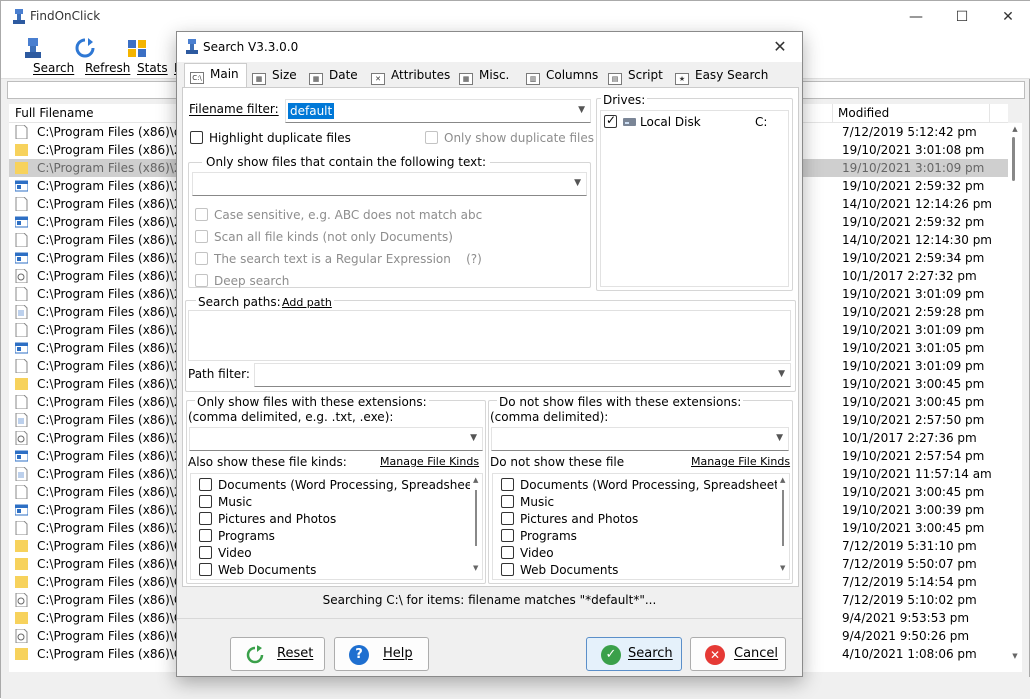 The height and width of the screenshot is (699, 1030). What do you see at coordinates (378, 79) in the screenshot?
I see `attributes-icon: ✕` at bounding box center [378, 79].